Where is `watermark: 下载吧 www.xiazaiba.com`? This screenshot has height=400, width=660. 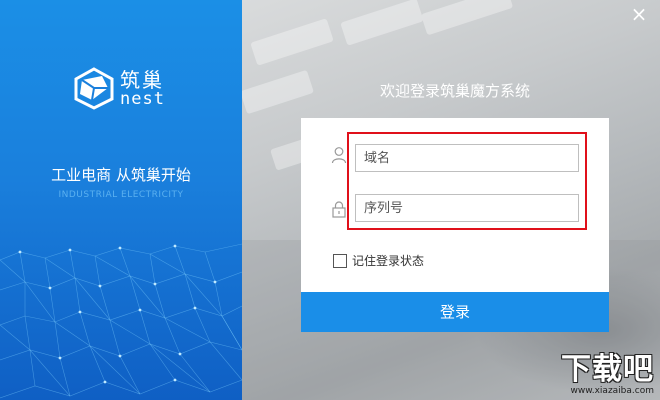 watermark: 下载吧 www.xiazaiba.com is located at coordinates (607, 374).